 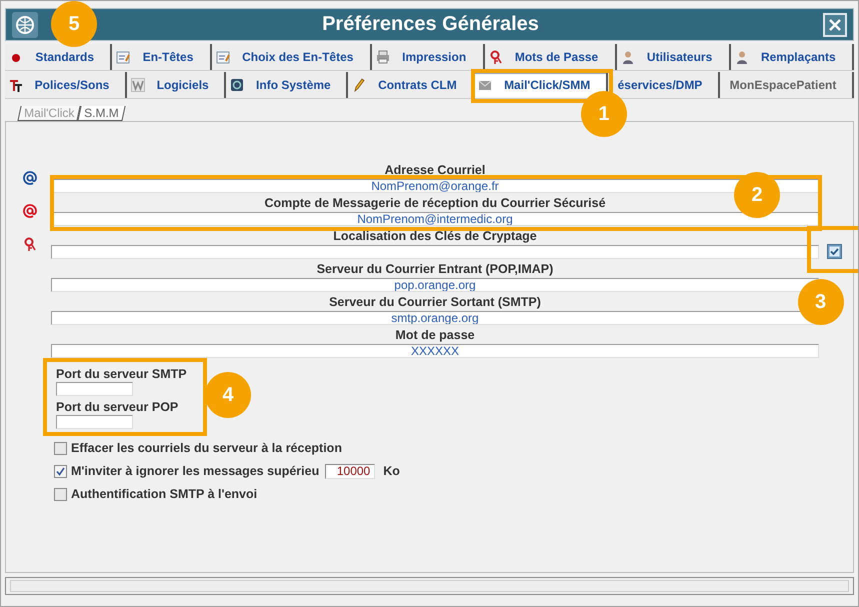 What do you see at coordinates (435, 170) in the screenshot?
I see `field-label: Adresse Courriel` at bounding box center [435, 170].